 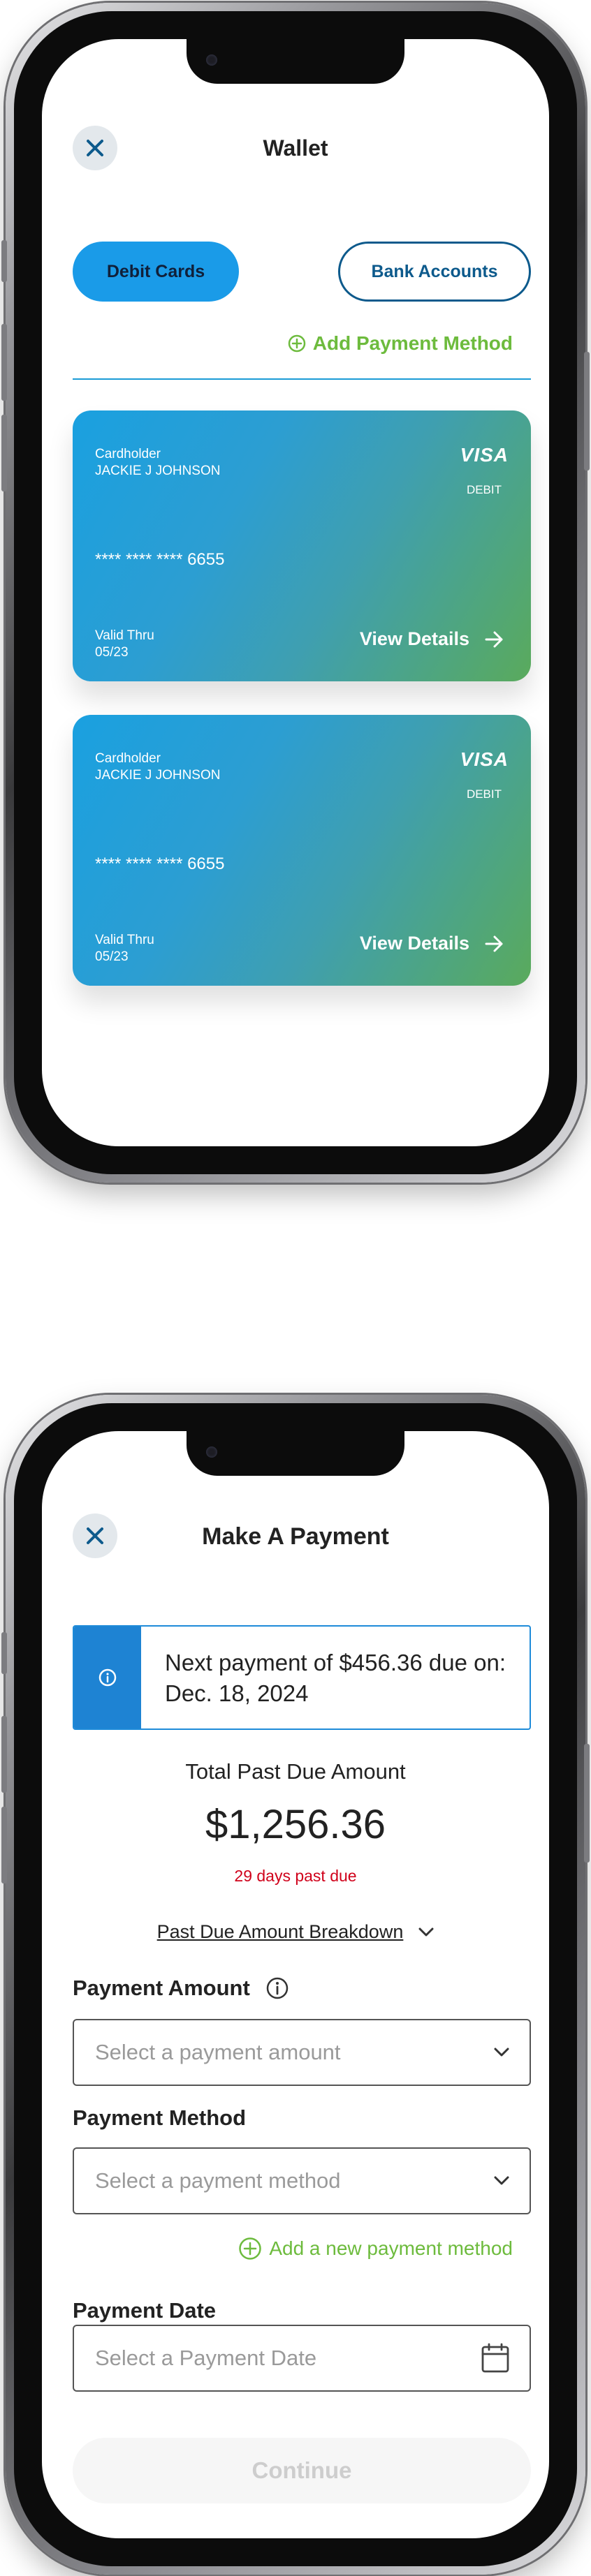 I want to click on notice-icon-strip, so click(x=107, y=1678).